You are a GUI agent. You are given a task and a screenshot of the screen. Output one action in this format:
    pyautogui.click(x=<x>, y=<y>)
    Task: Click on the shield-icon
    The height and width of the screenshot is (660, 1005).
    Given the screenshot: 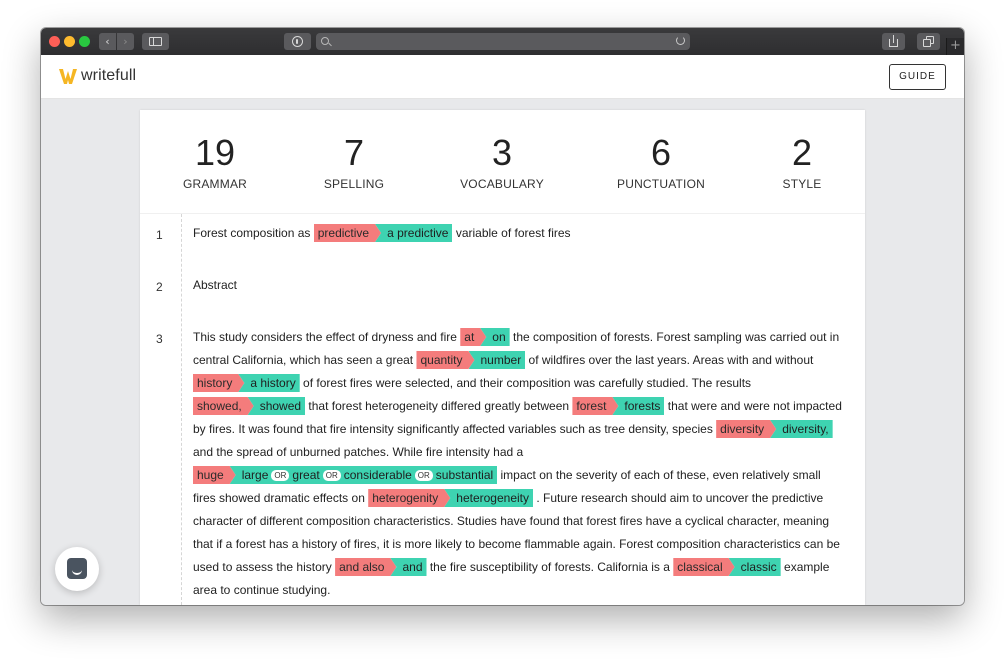 What is the action you would take?
    pyautogui.click(x=297, y=41)
    